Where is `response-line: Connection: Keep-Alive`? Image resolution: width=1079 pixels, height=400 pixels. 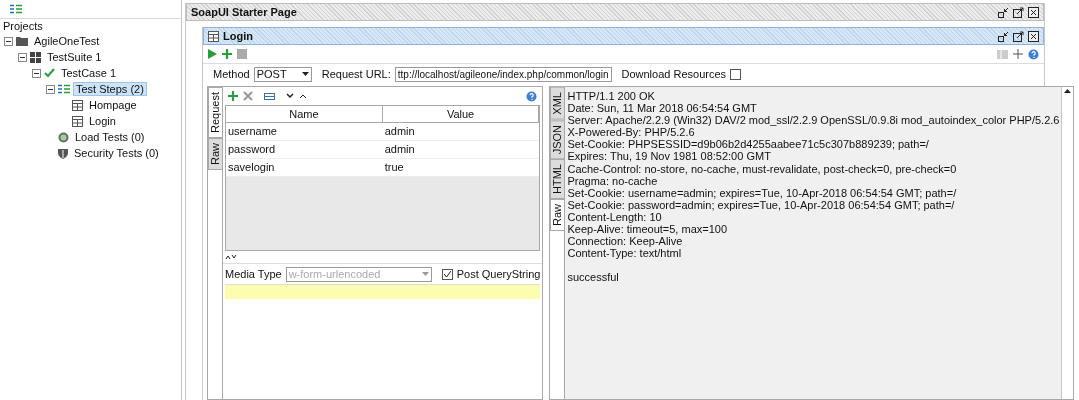 response-line: Connection: Keep-Alive is located at coordinates (625, 241).